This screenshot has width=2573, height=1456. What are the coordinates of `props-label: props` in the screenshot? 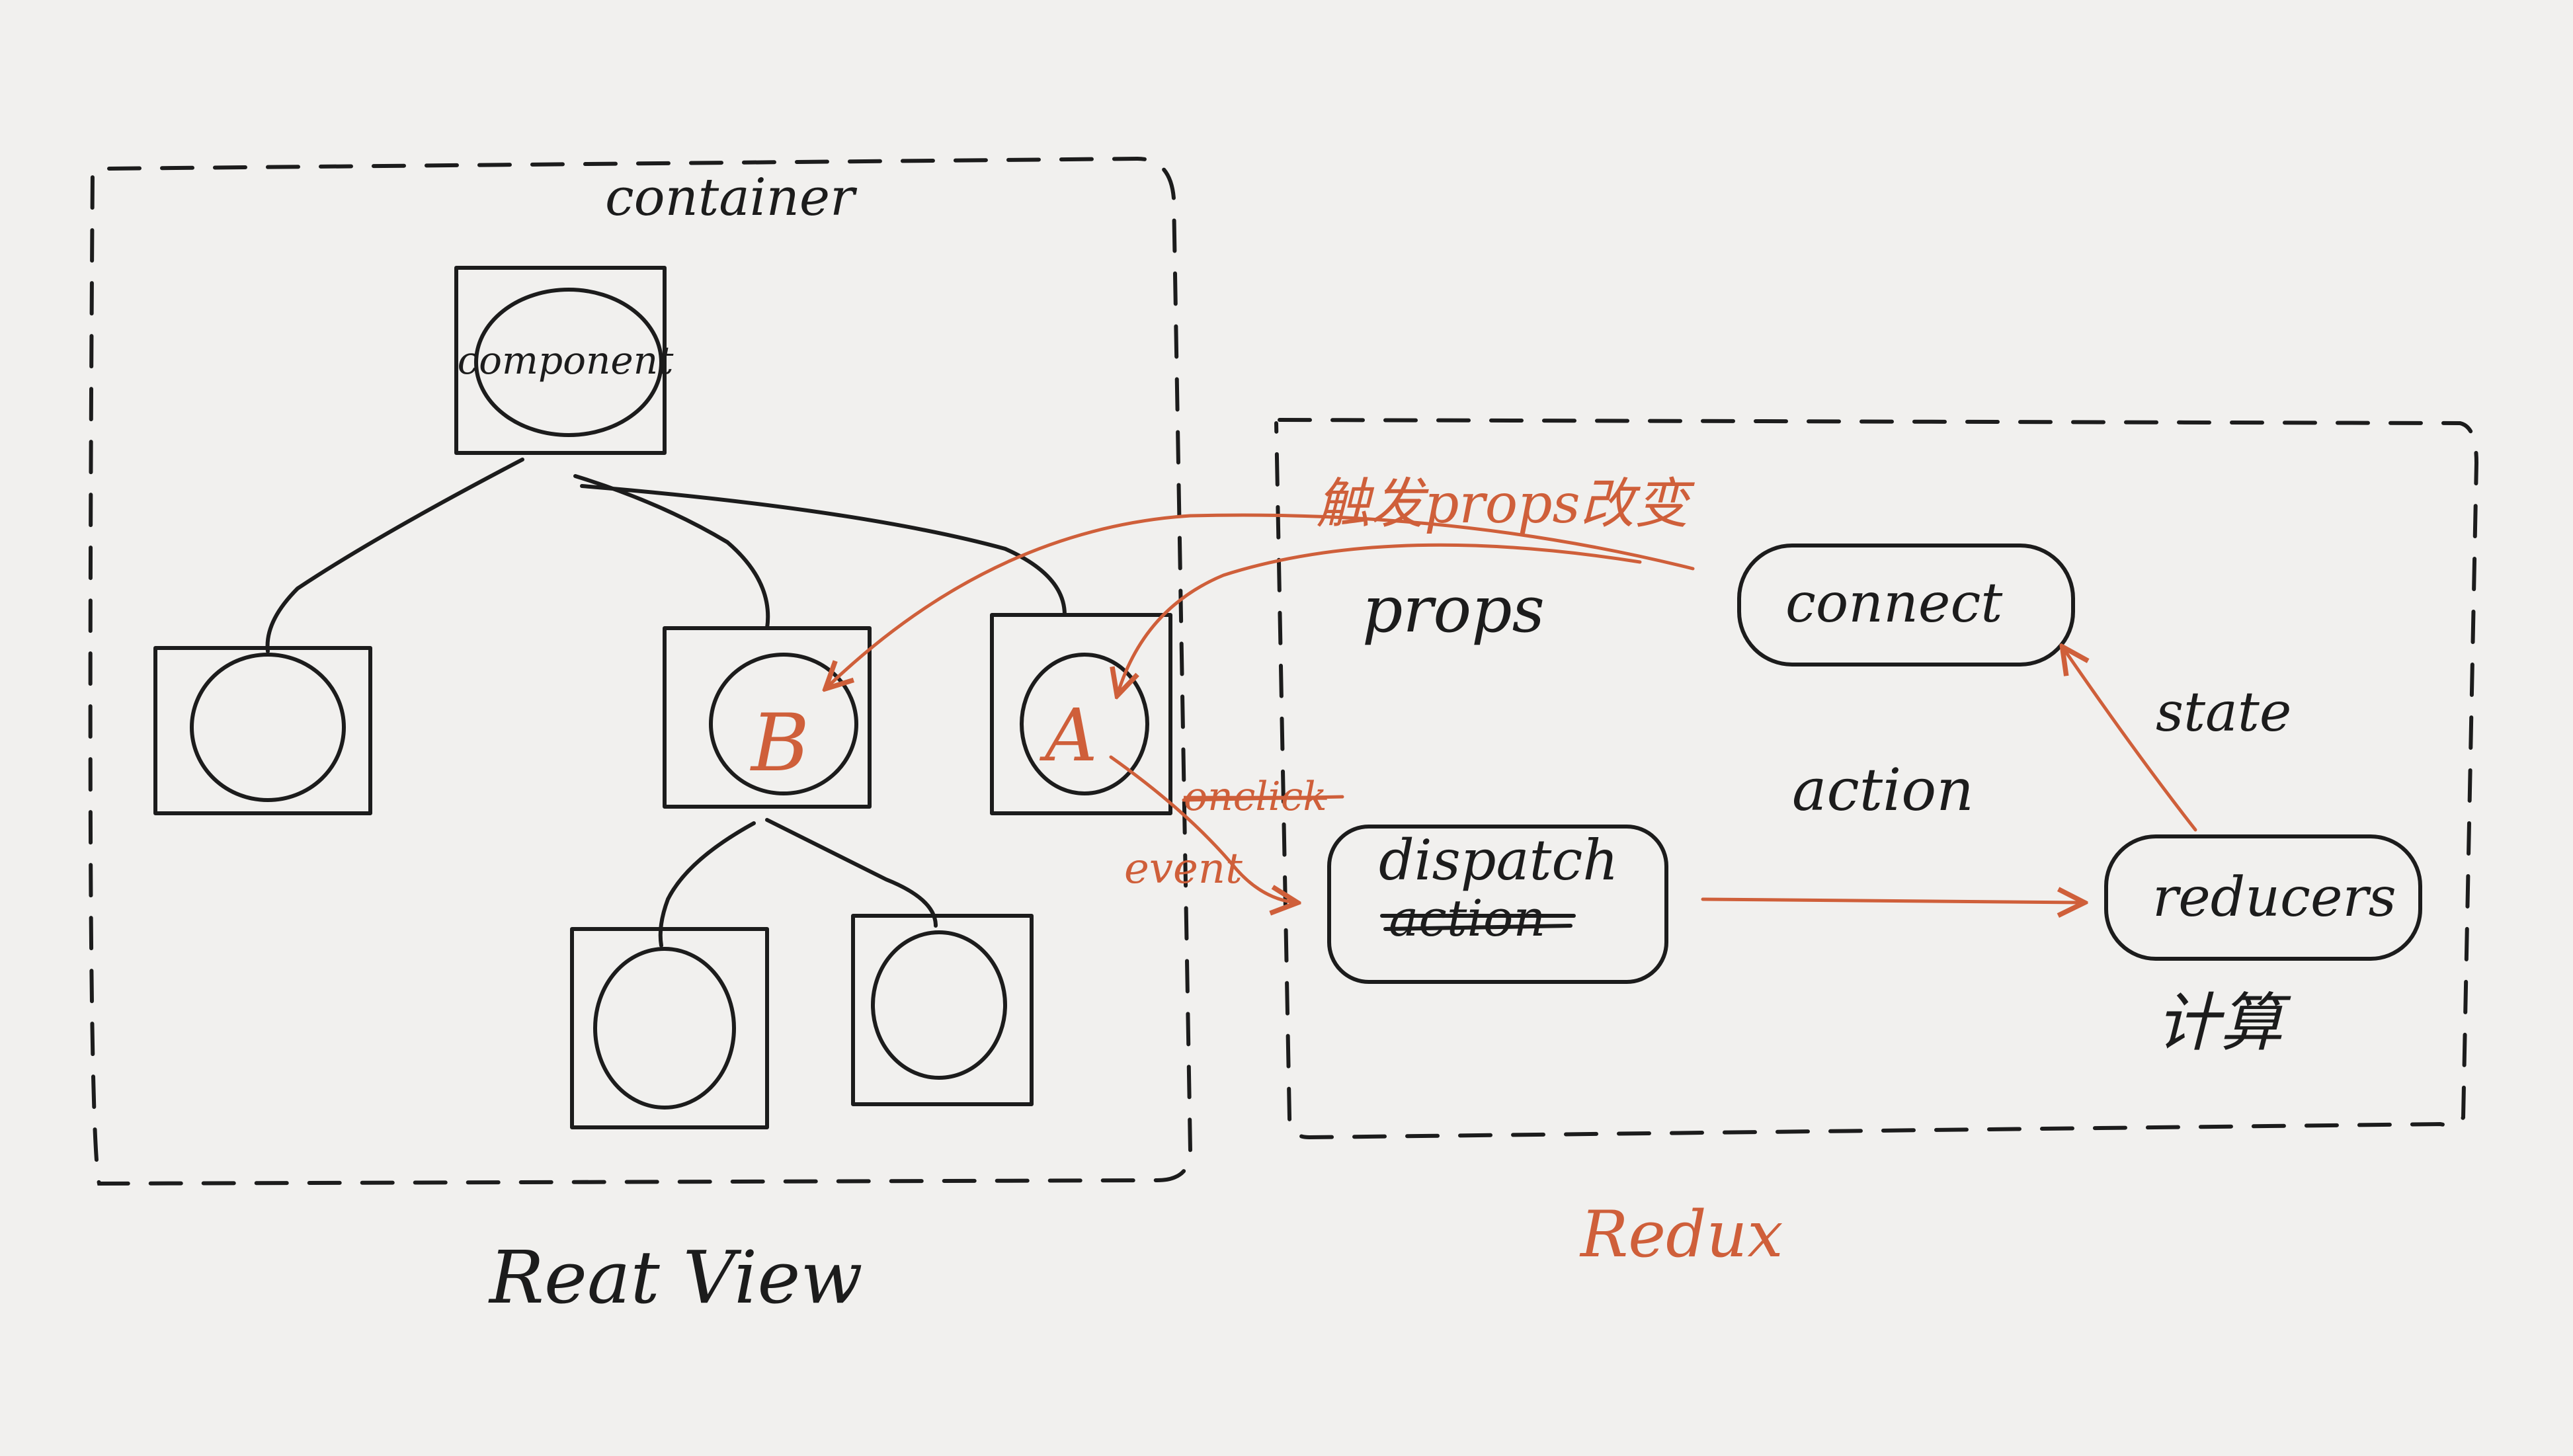 It's located at (1453, 610).